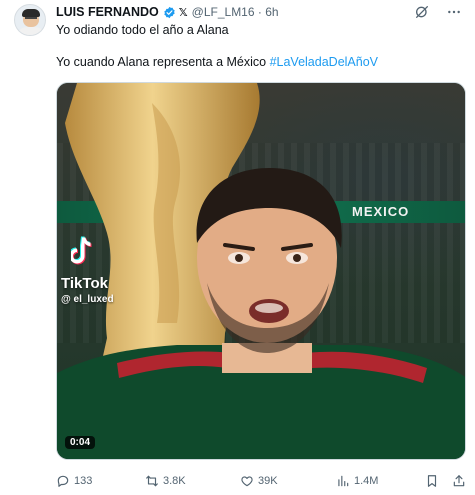 The height and width of the screenshot is (495, 475). What do you see at coordinates (152, 481) in the screenshot?
I see `repost-icon` at bounding box center [152, 481].